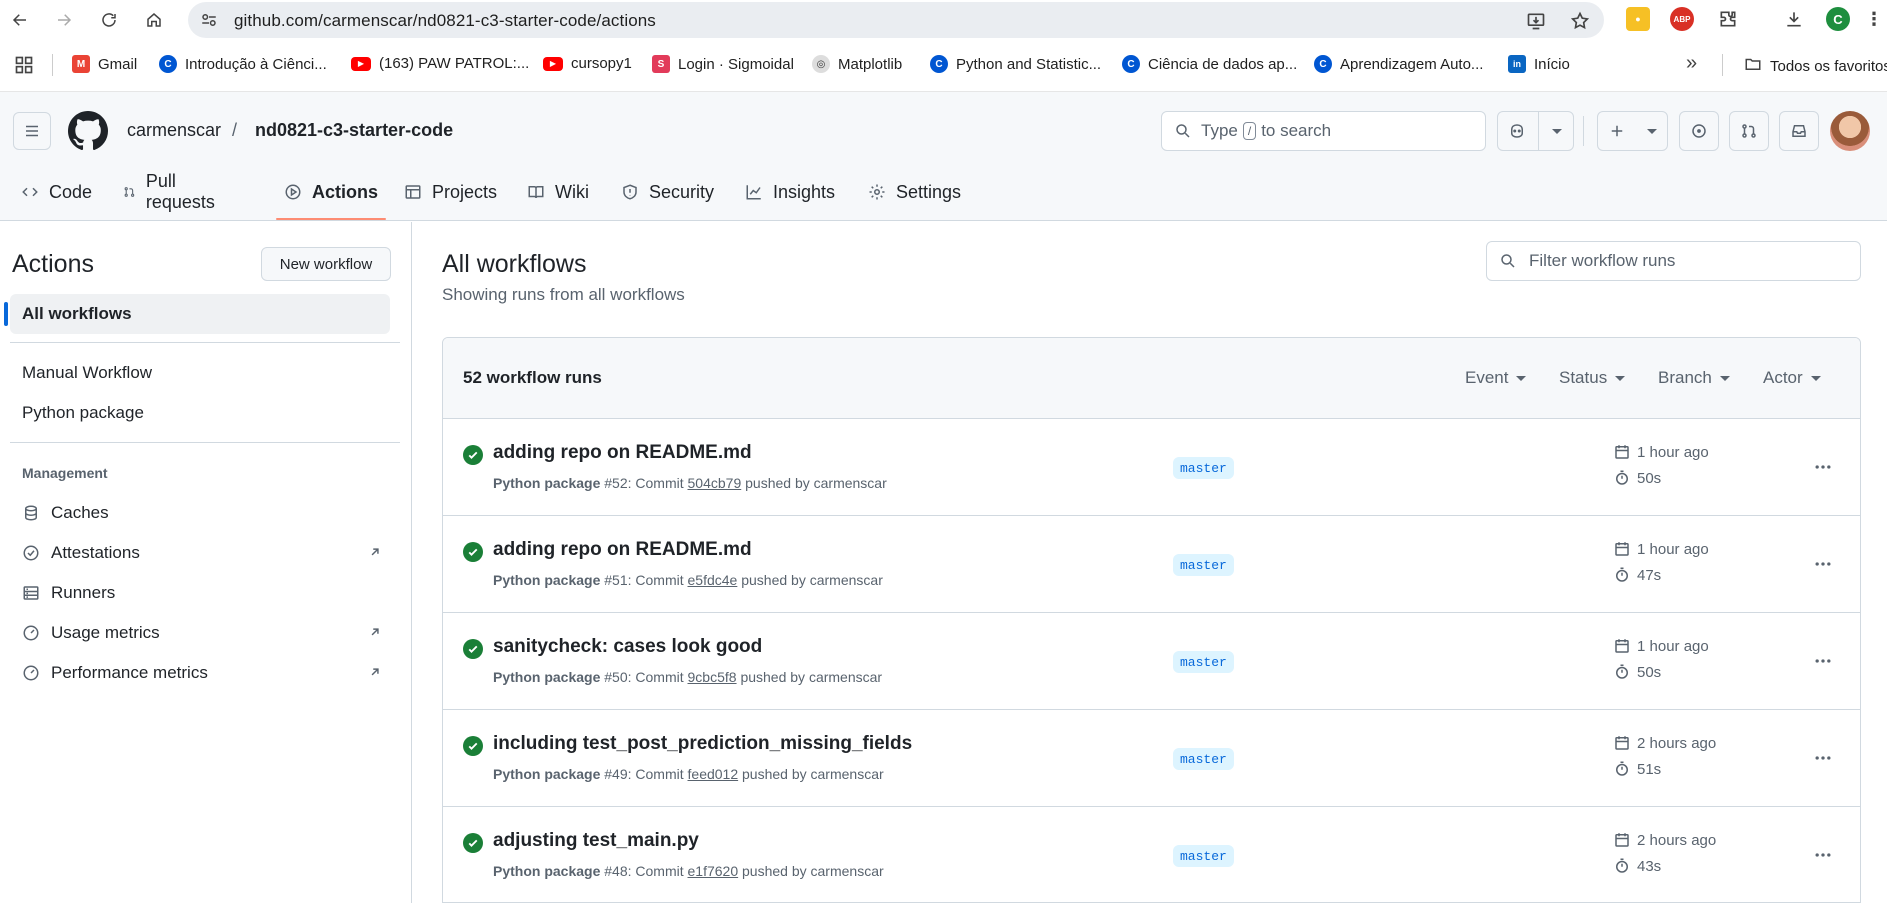 The width and height of the screenshot is (1887, 903). Describe the element at coordinates (197, 314) in the screenshot. I see `sidebar-item-all-workflows: All workflows` at that location.